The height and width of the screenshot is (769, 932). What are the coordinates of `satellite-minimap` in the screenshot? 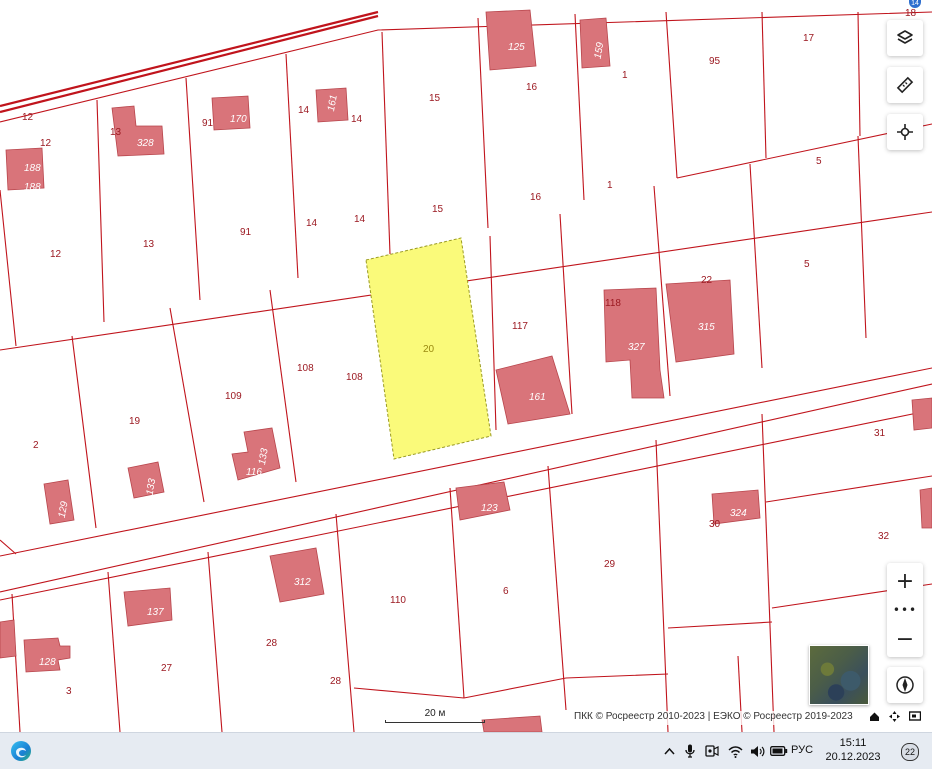 It's located at (839, 675).